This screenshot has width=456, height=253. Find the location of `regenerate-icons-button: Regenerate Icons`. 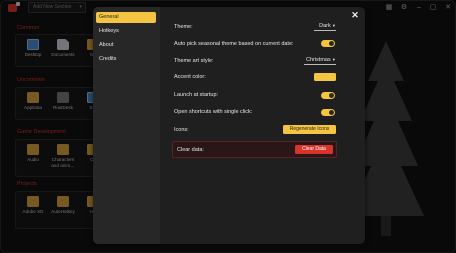

regenerate-icons-button: Regenerate Icons is located at coordinates (309, 129).